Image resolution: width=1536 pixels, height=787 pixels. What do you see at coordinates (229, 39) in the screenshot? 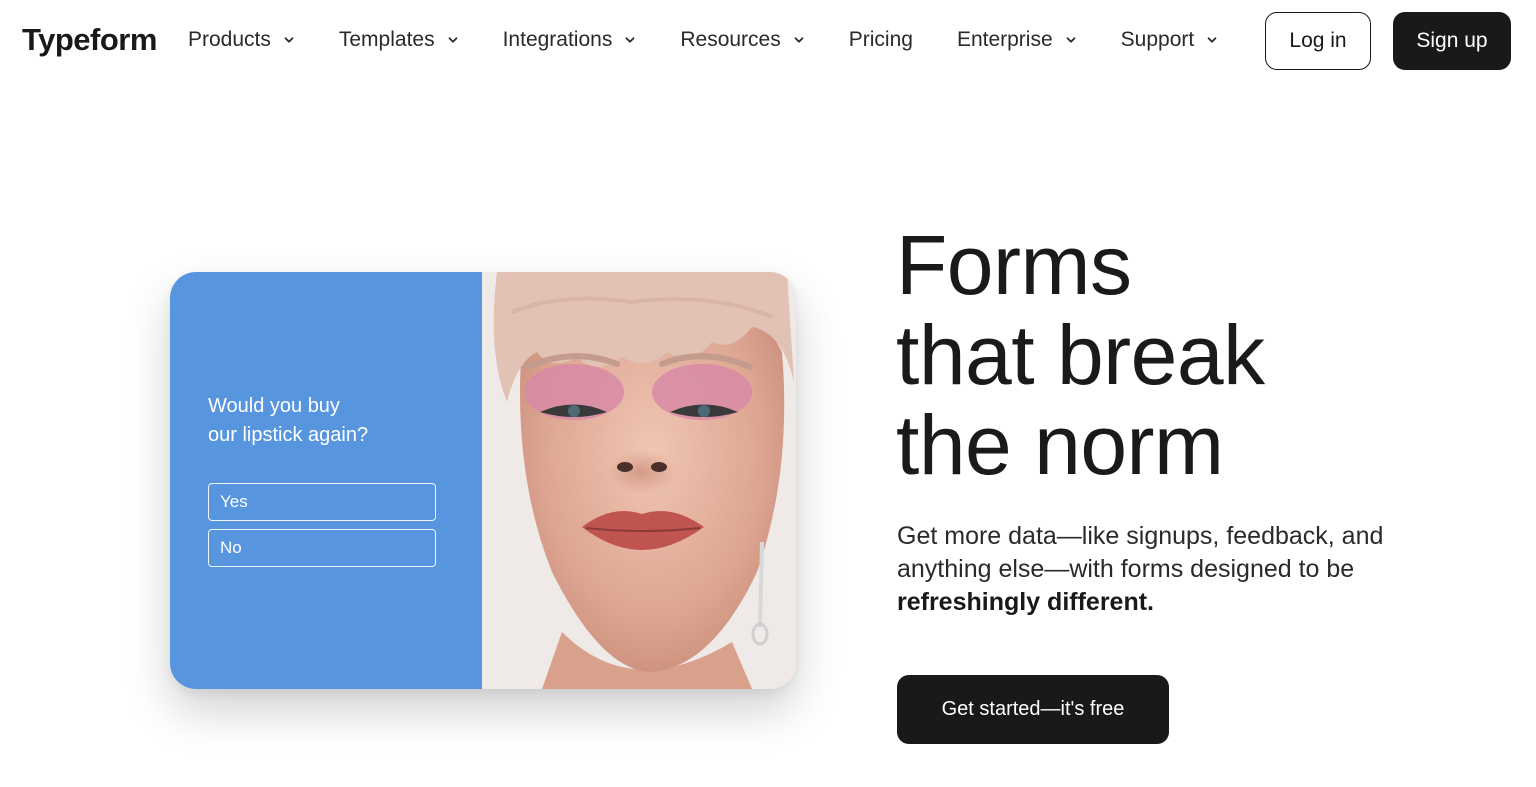
I see `nav-item-label: Products` at bounding box center [229, 39].